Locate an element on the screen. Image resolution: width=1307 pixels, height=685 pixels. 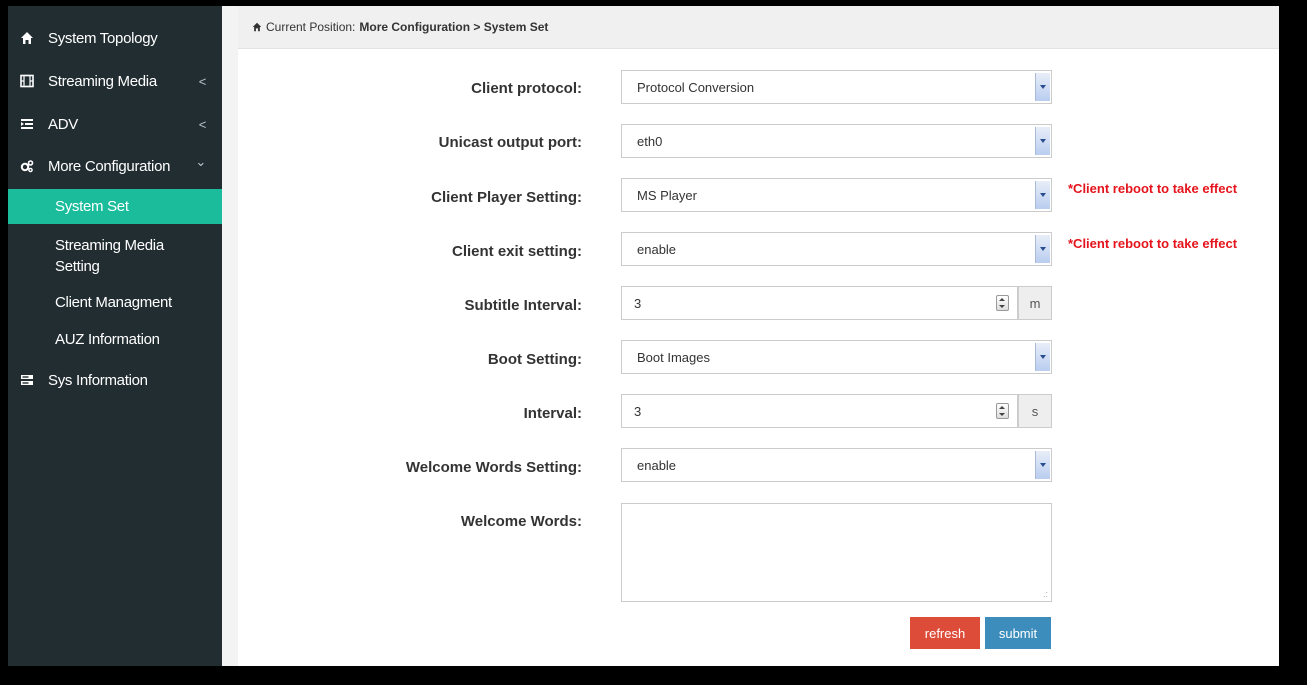
sidebar-item-label: ADV is located at coordinates (63, 124).